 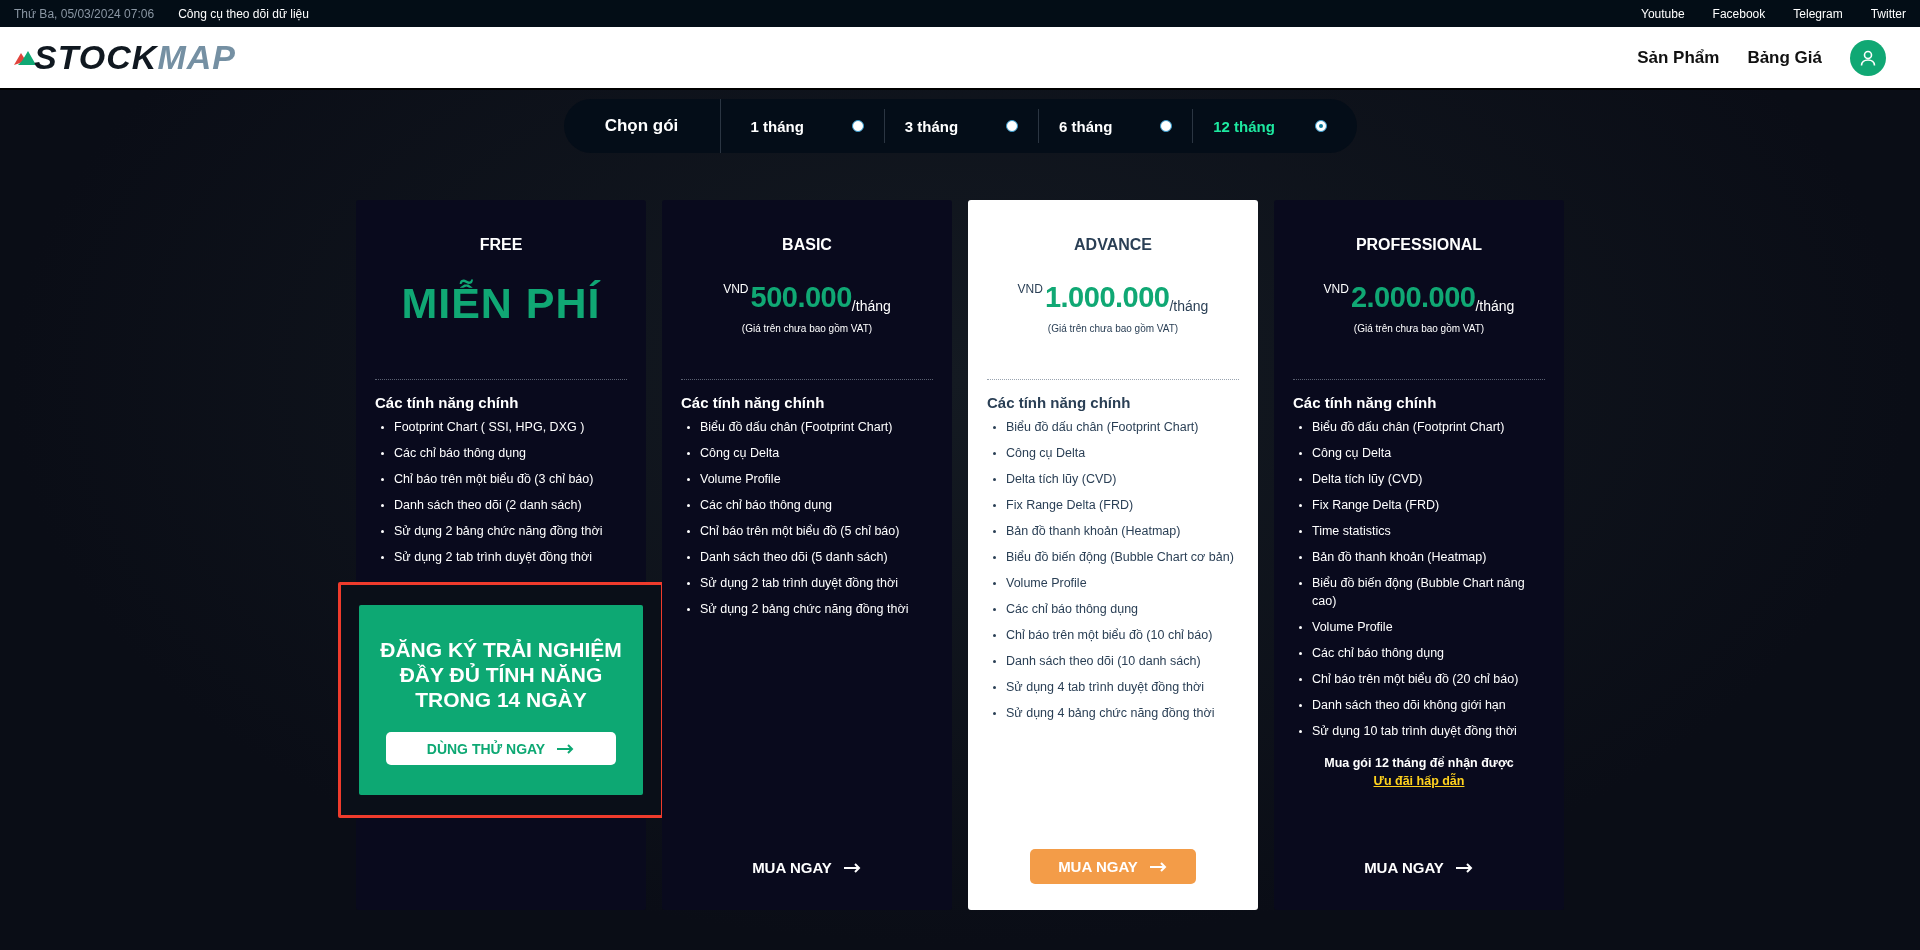 I want to click on period-option: 1 tháng, so click(x=802, y=126).